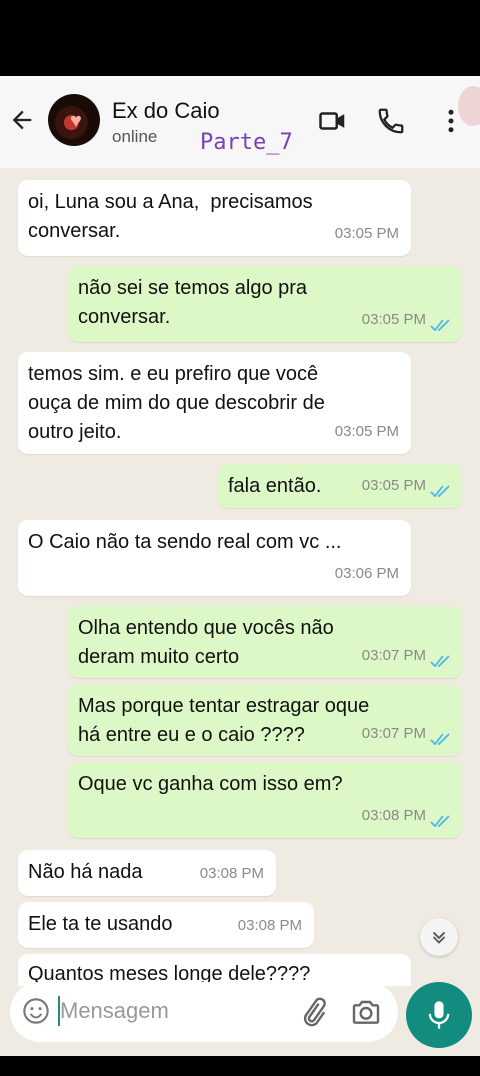  I want to click on message-bubble-outgoing: Oque vc ganha com isso em? 03:08 PM, so click(265, 800).